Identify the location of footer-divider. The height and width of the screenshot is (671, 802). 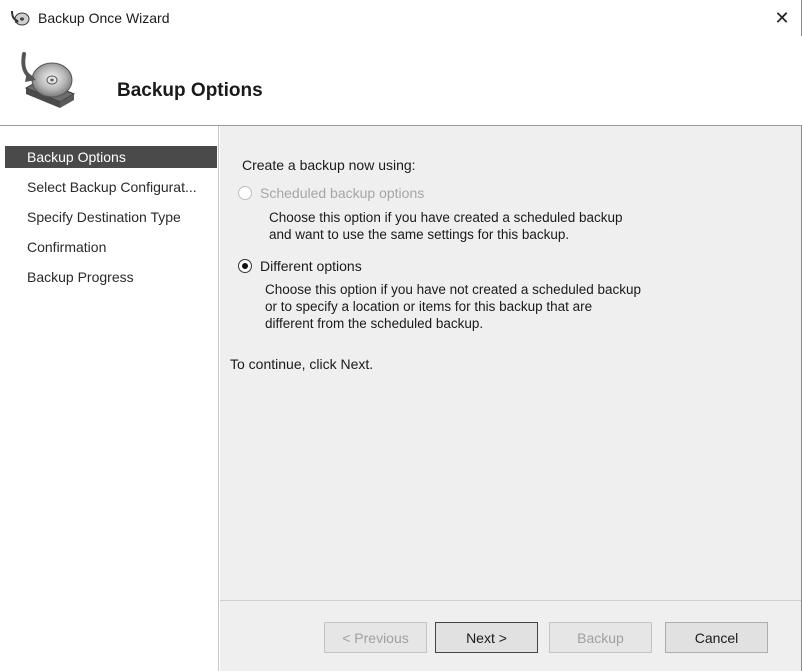
(510, 600).